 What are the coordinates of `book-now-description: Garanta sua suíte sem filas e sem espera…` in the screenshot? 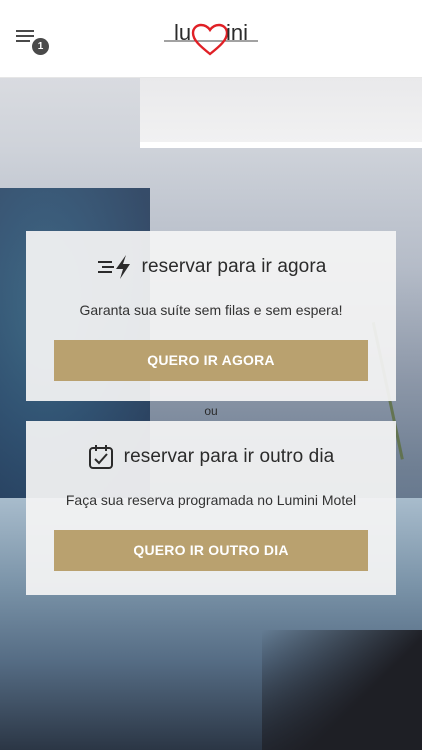 It's located at (211, 310).